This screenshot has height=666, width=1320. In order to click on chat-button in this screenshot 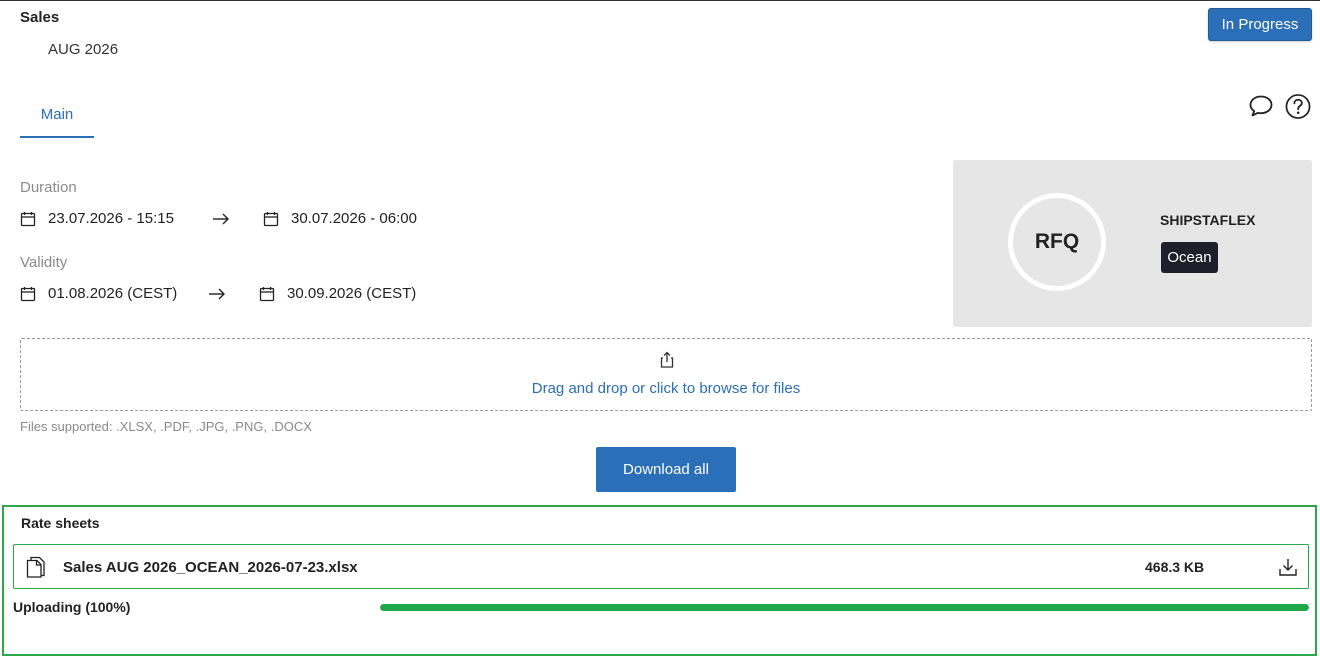, I will do `click(1261, 106)`.